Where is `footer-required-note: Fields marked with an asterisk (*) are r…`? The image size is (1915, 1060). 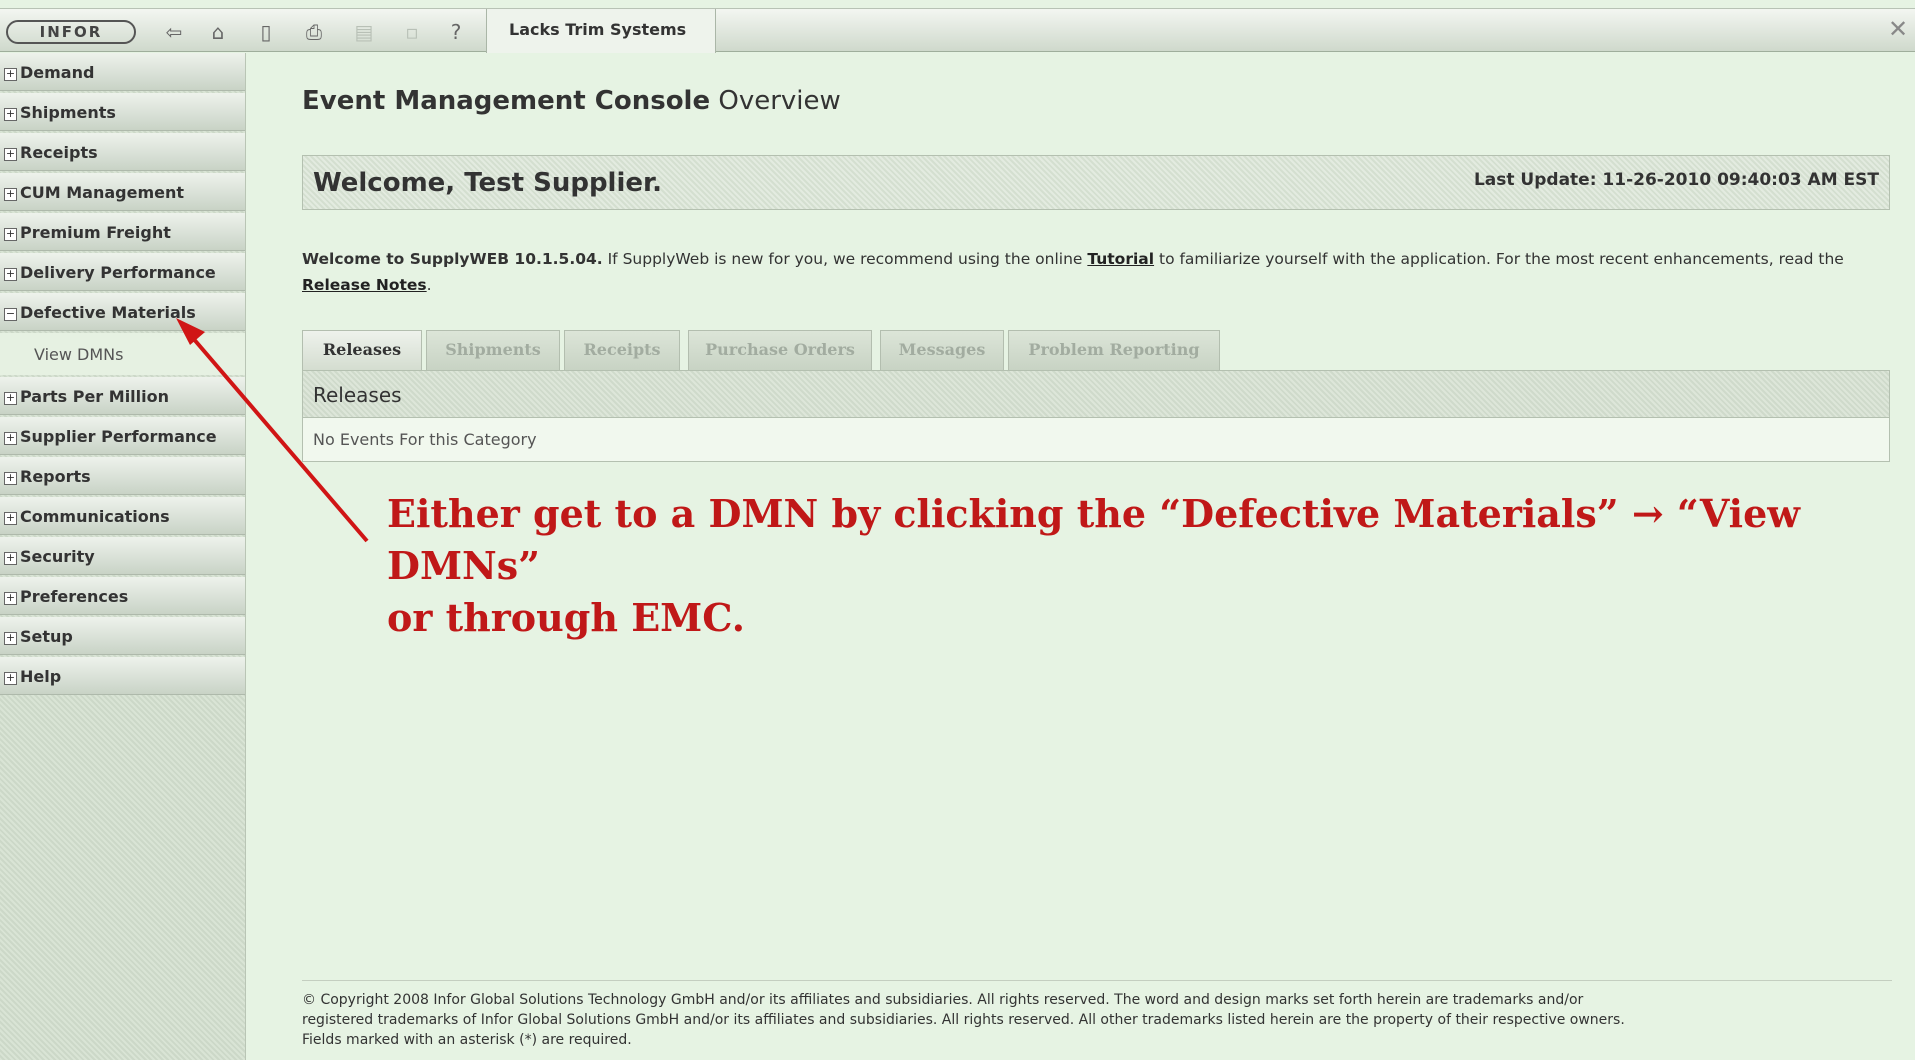 footer-required-note: Fields marked with an asterisk (*) are r… is located at coordinates (467, 1040).